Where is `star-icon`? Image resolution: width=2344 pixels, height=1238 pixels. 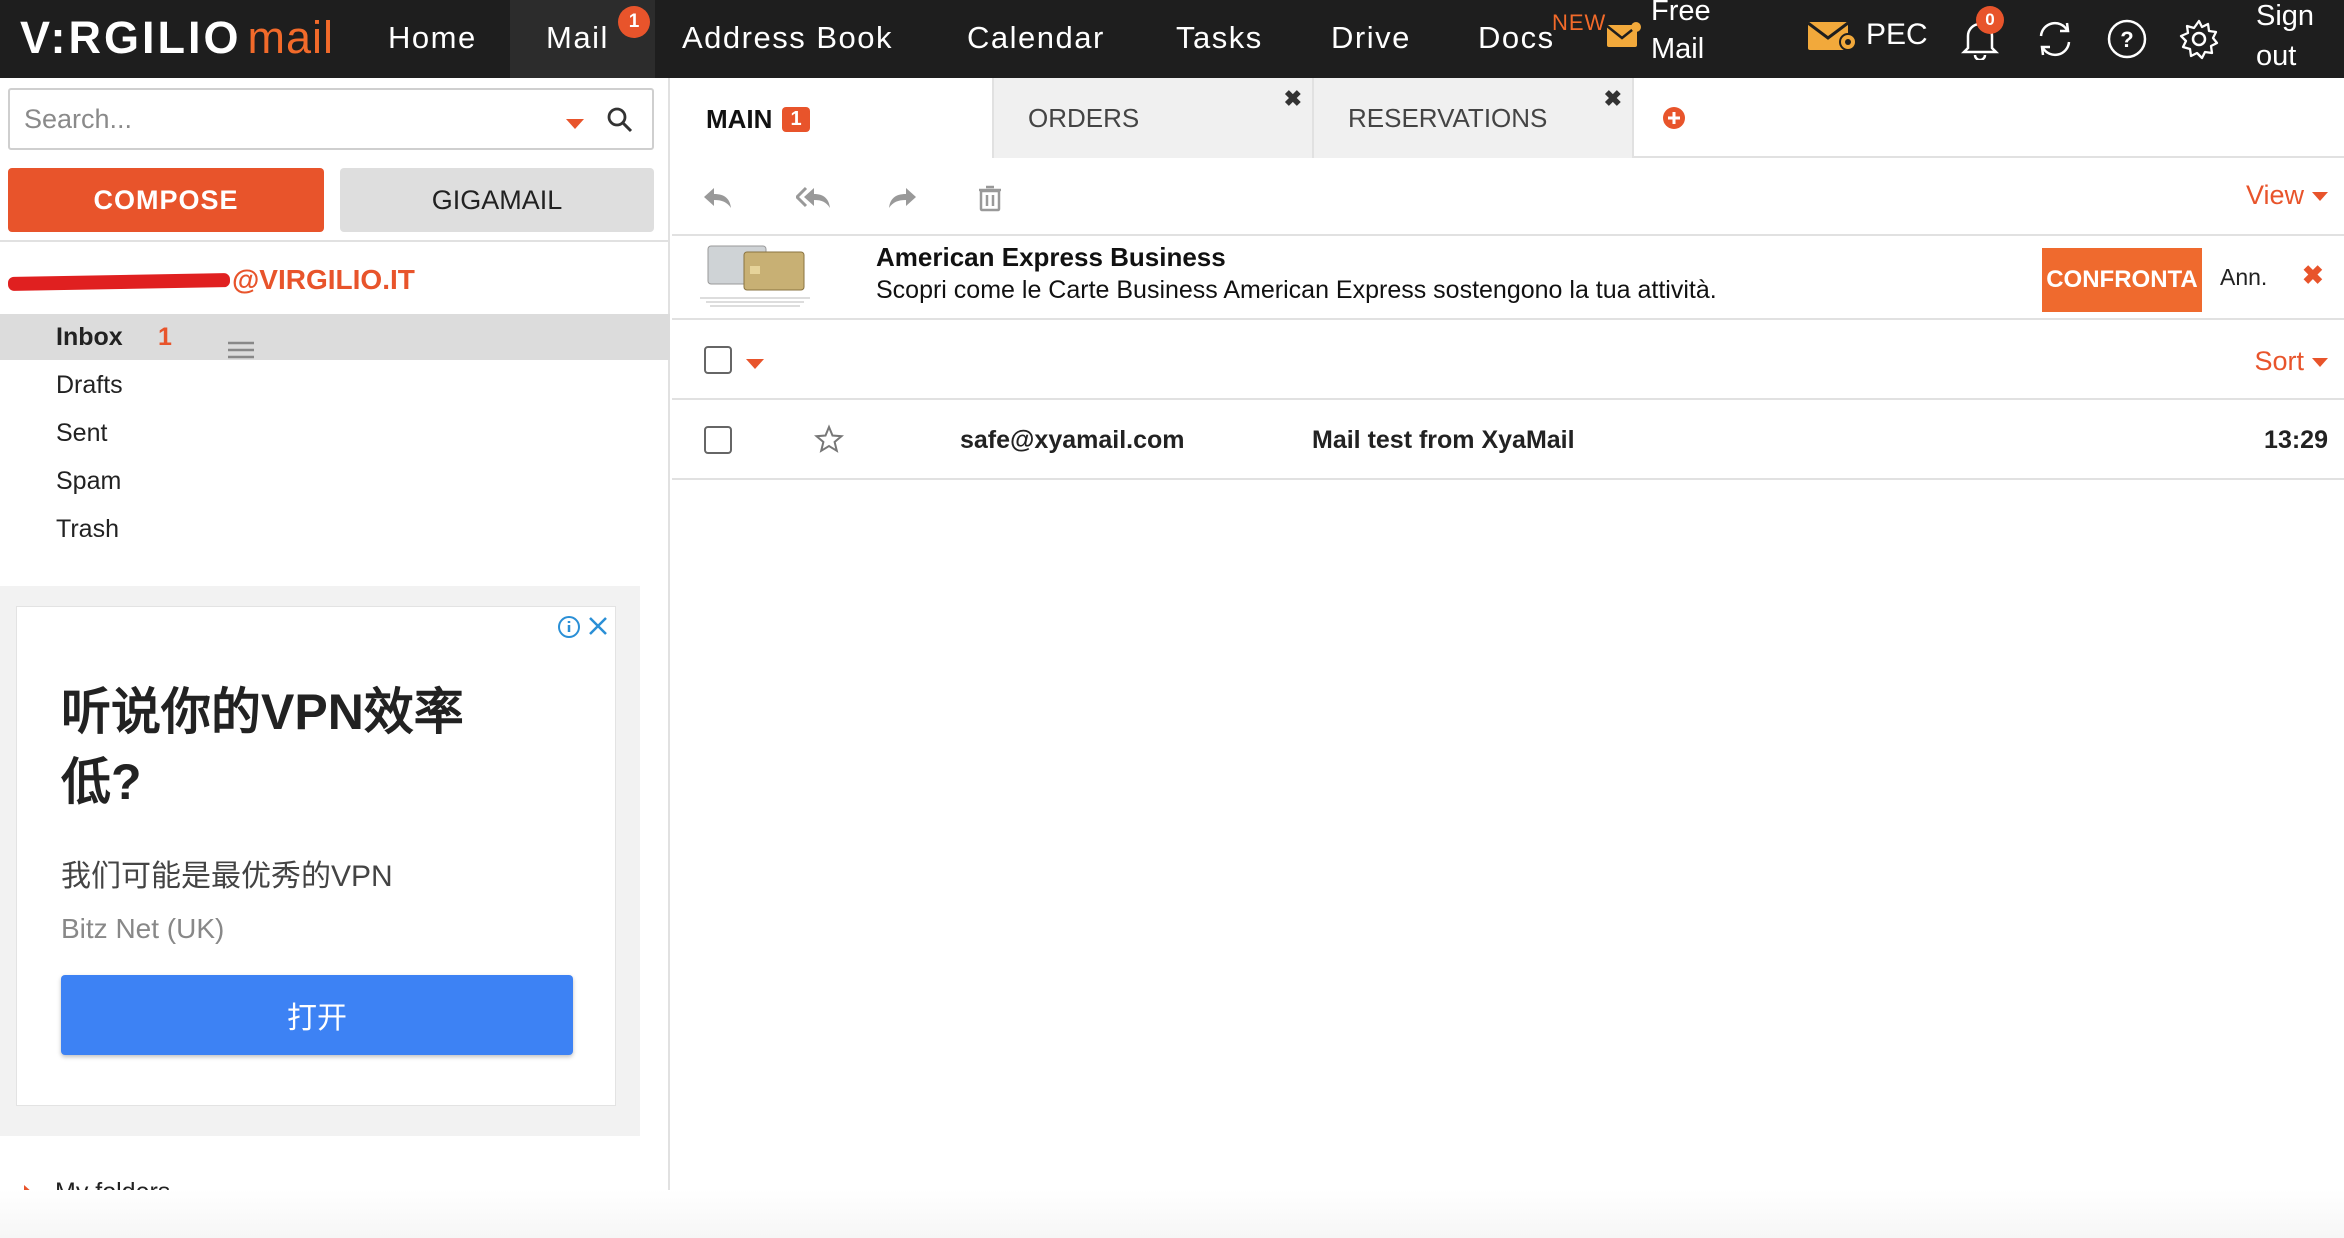
star-icon is located at coordinates (829, 442).